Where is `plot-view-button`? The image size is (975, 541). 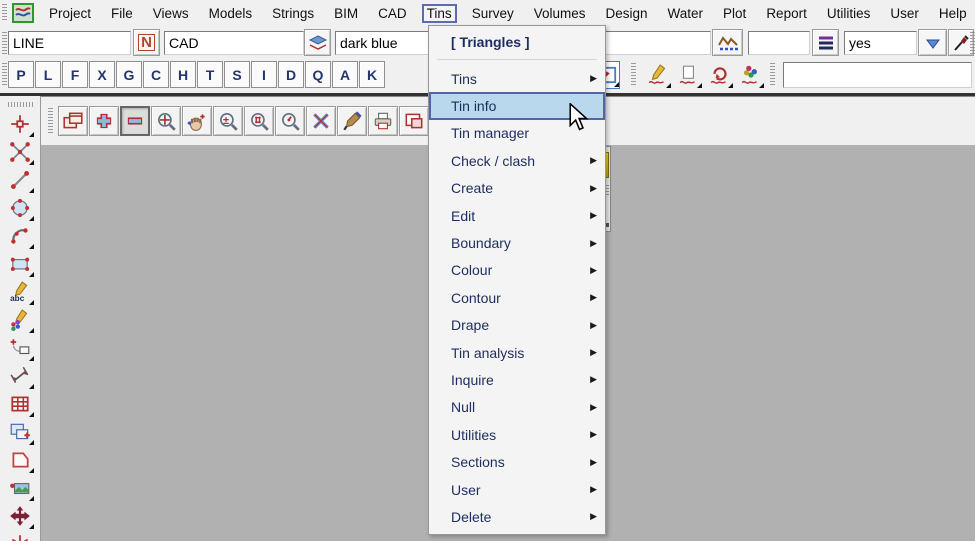 plot-view-button is located at coordinates (383, 121).